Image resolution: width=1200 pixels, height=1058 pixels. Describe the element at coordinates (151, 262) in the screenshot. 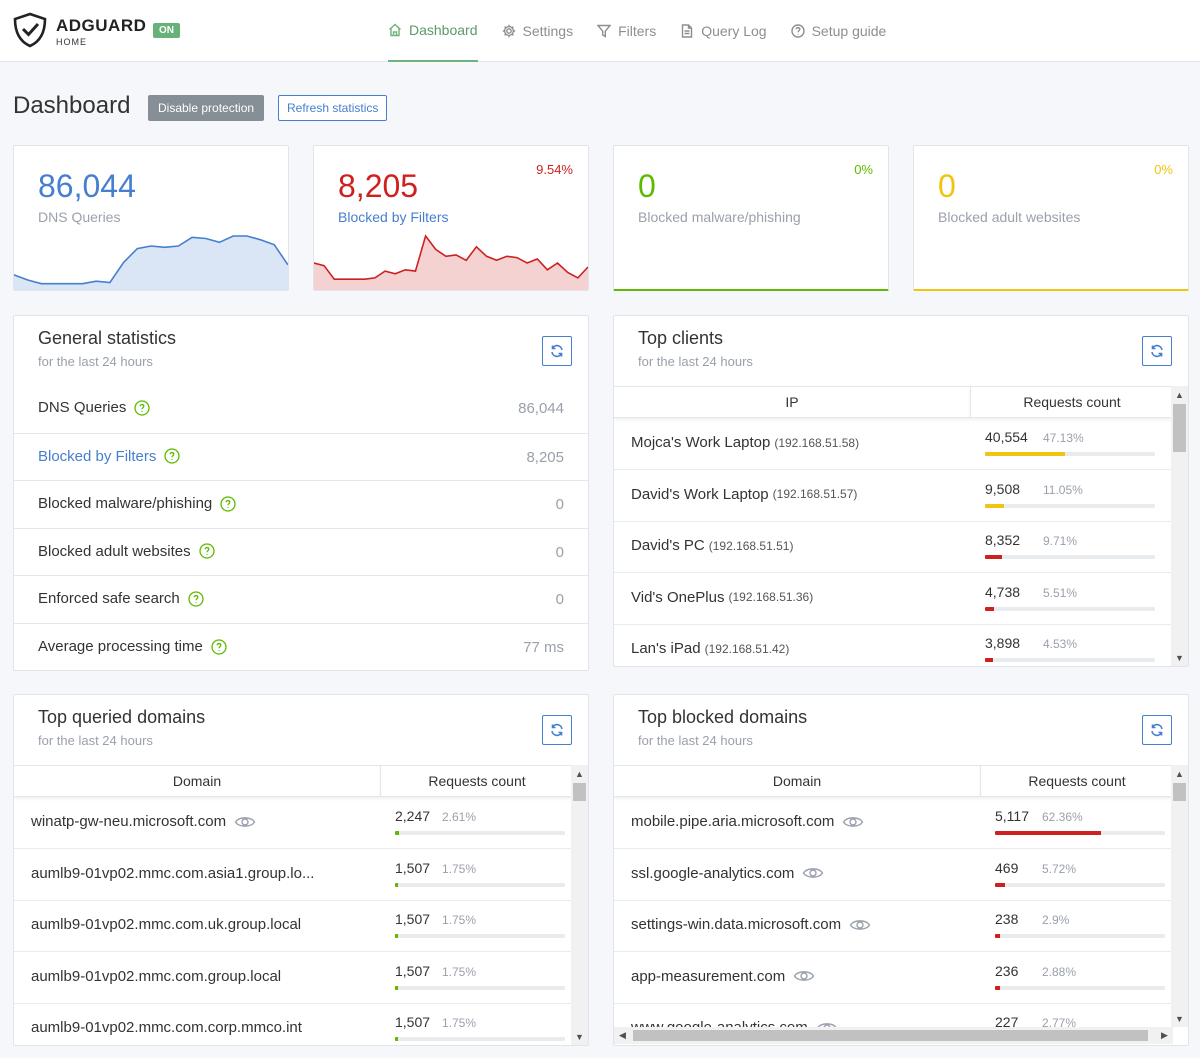

I see `dns-queries-sparkline` at that location.